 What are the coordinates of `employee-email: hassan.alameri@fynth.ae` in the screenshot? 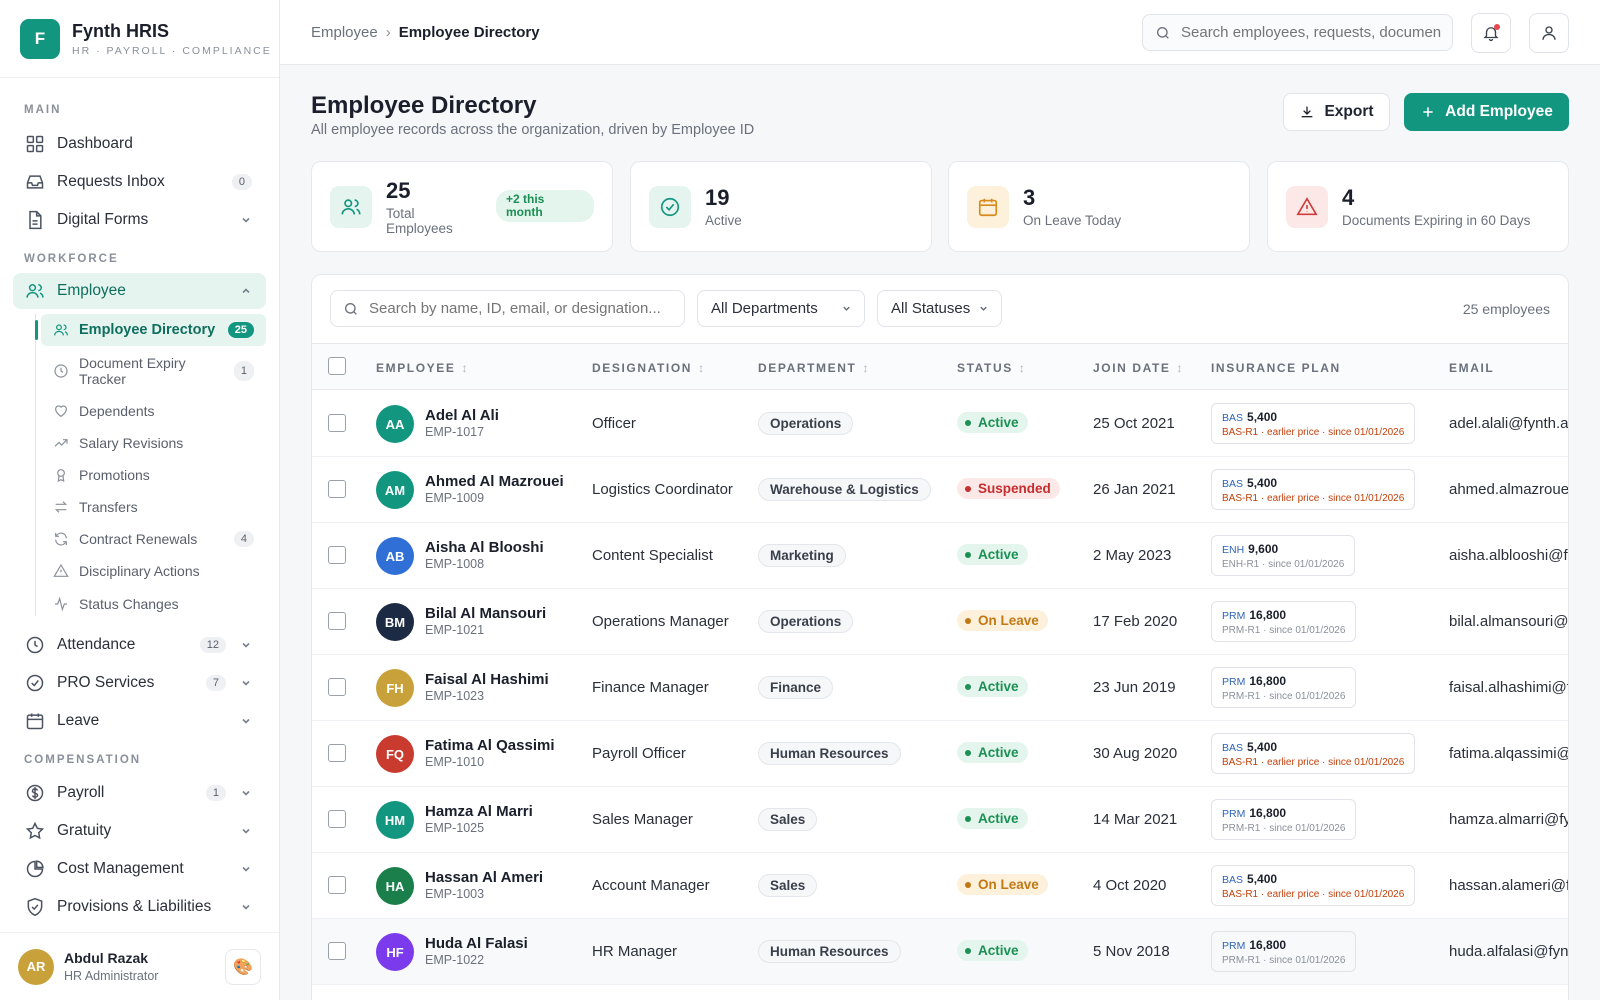 It's located at (1508, 885).